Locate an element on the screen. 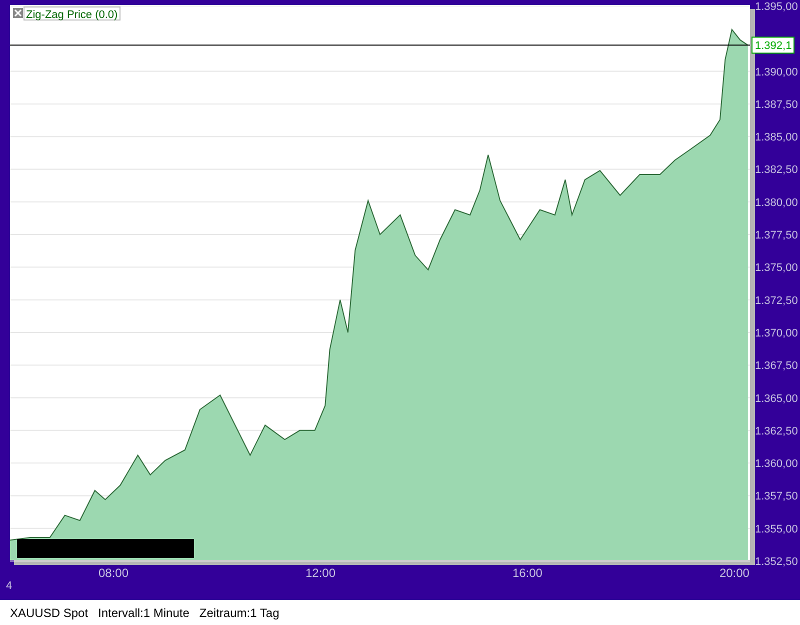 This screenshot has width=800, height=625. y-tick-label: 1.367,50 is located at coordinates (776, 366).